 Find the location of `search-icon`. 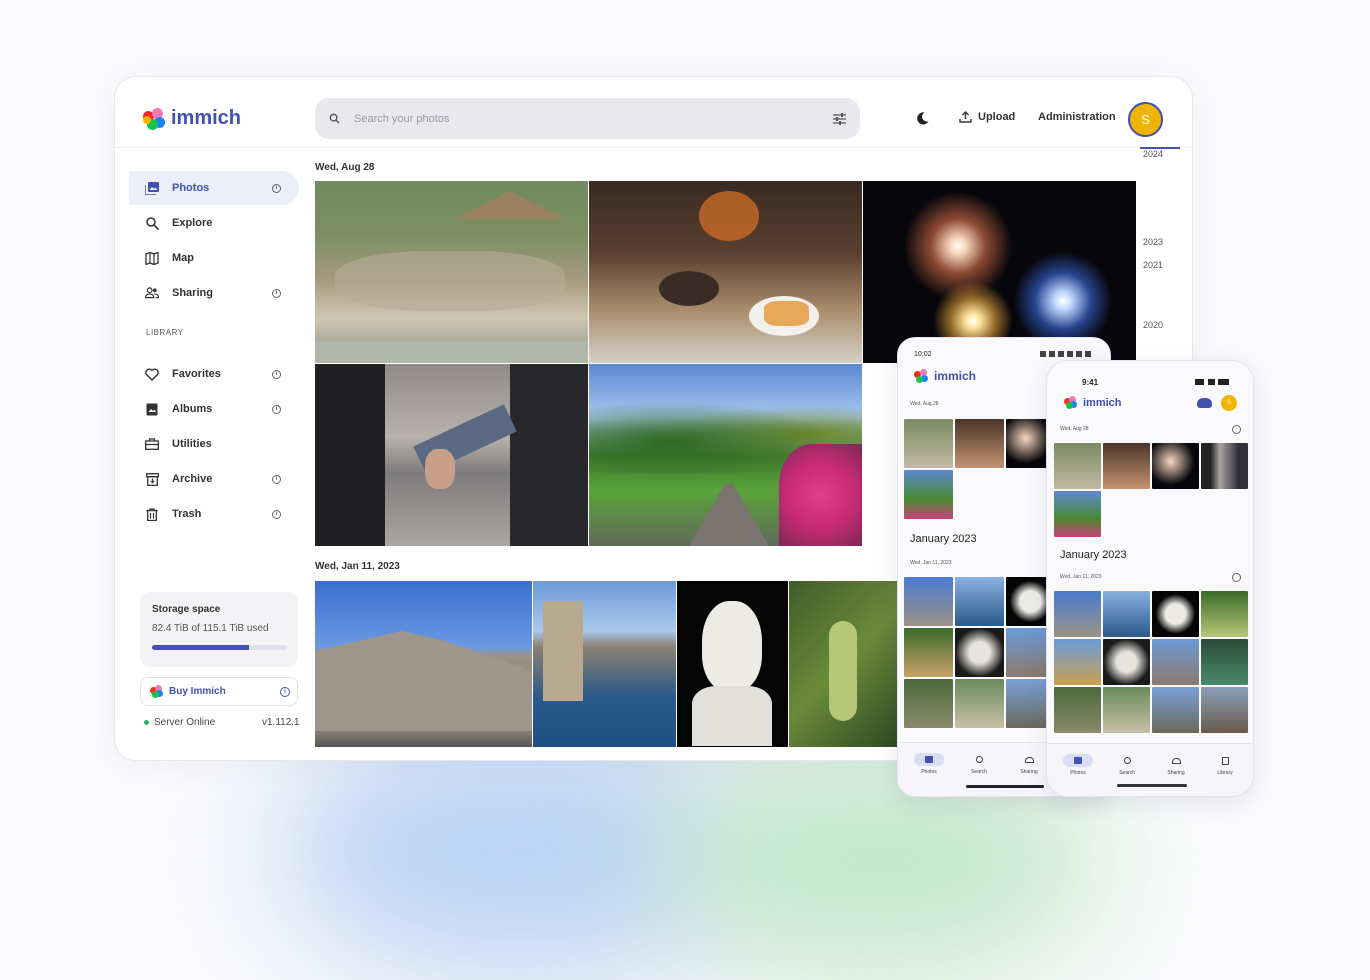

search-icon is located at coordinates (979, 759).